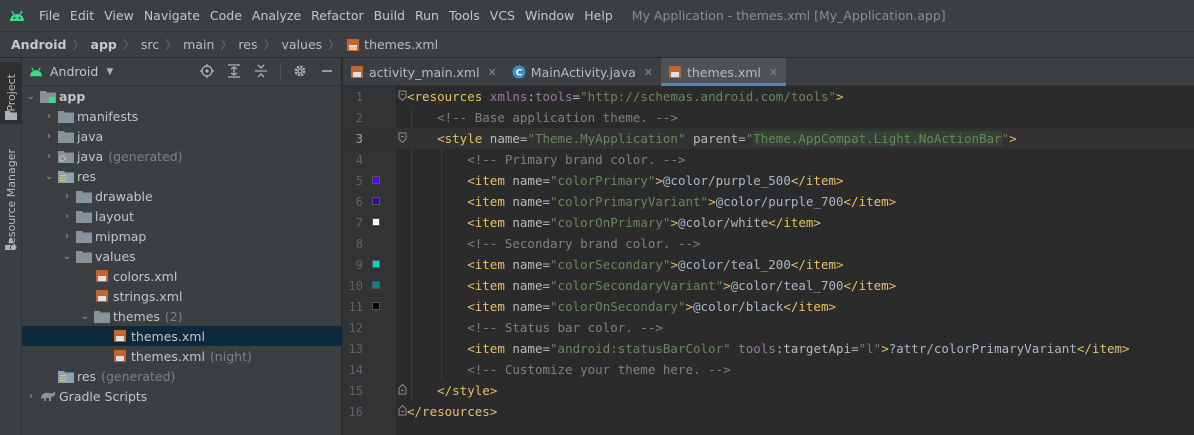 The height and width of the screenshot is (435, 1194). Describe the element at coordinates (182, 256) in the screenshot. I see `tree-item-values: ⌄ values` at that location.